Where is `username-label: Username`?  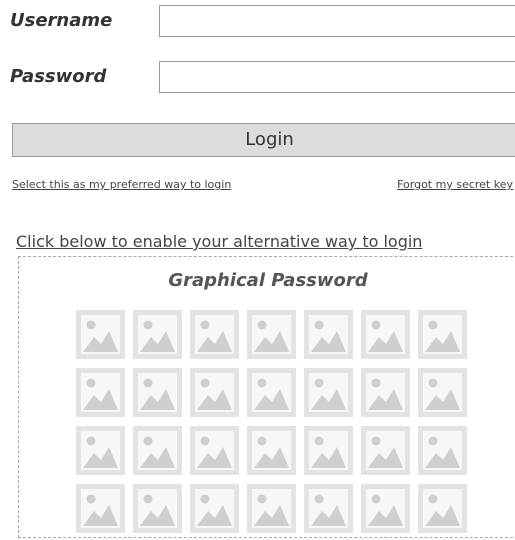
username-label: Username is located at coordinates (61, 20).